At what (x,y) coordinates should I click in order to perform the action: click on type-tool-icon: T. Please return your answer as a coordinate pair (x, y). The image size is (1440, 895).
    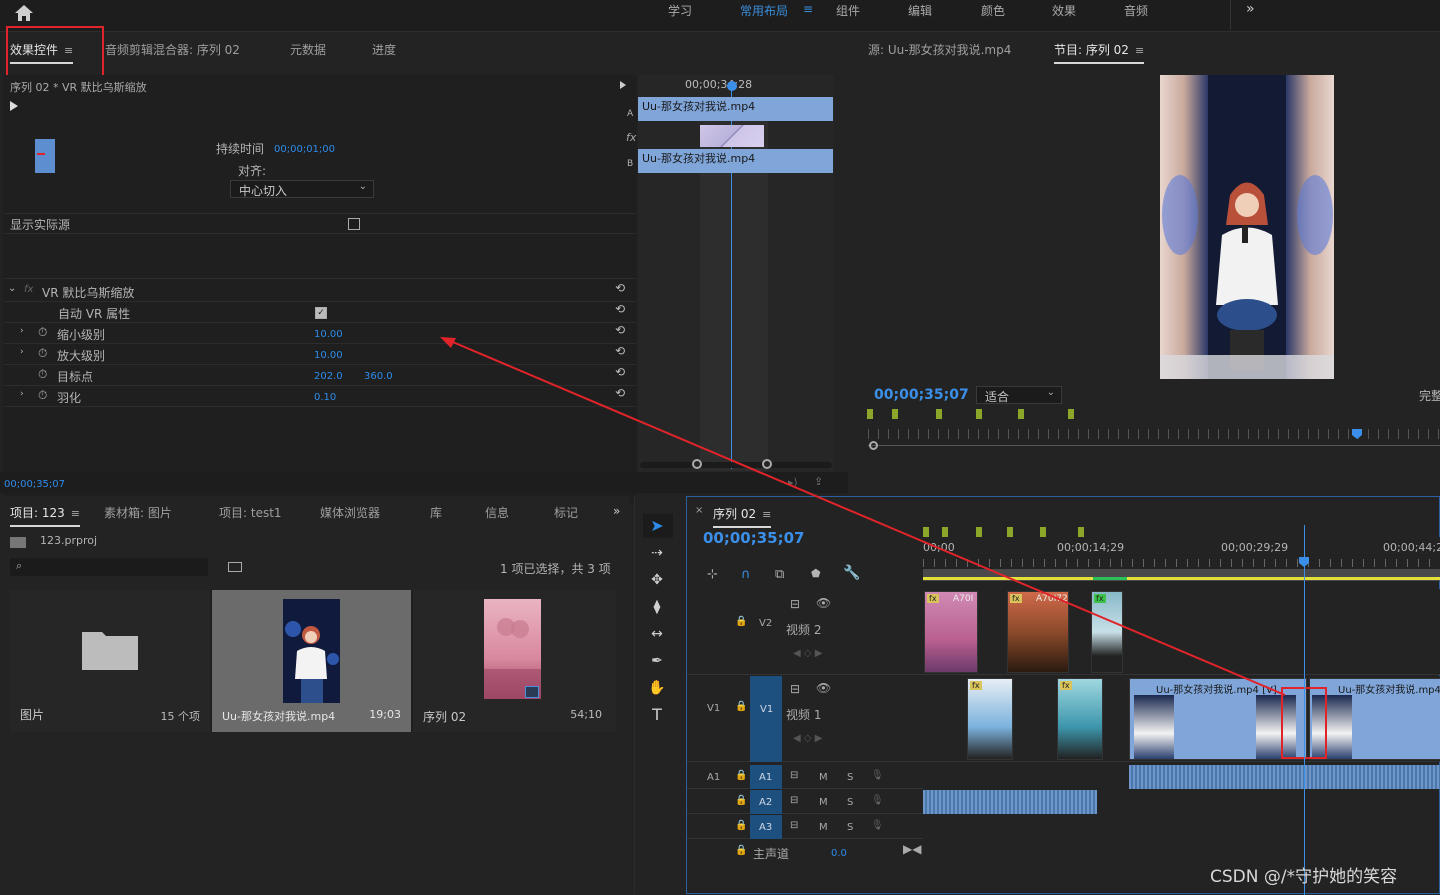
    Looking at the image, I should click on (657, 715).